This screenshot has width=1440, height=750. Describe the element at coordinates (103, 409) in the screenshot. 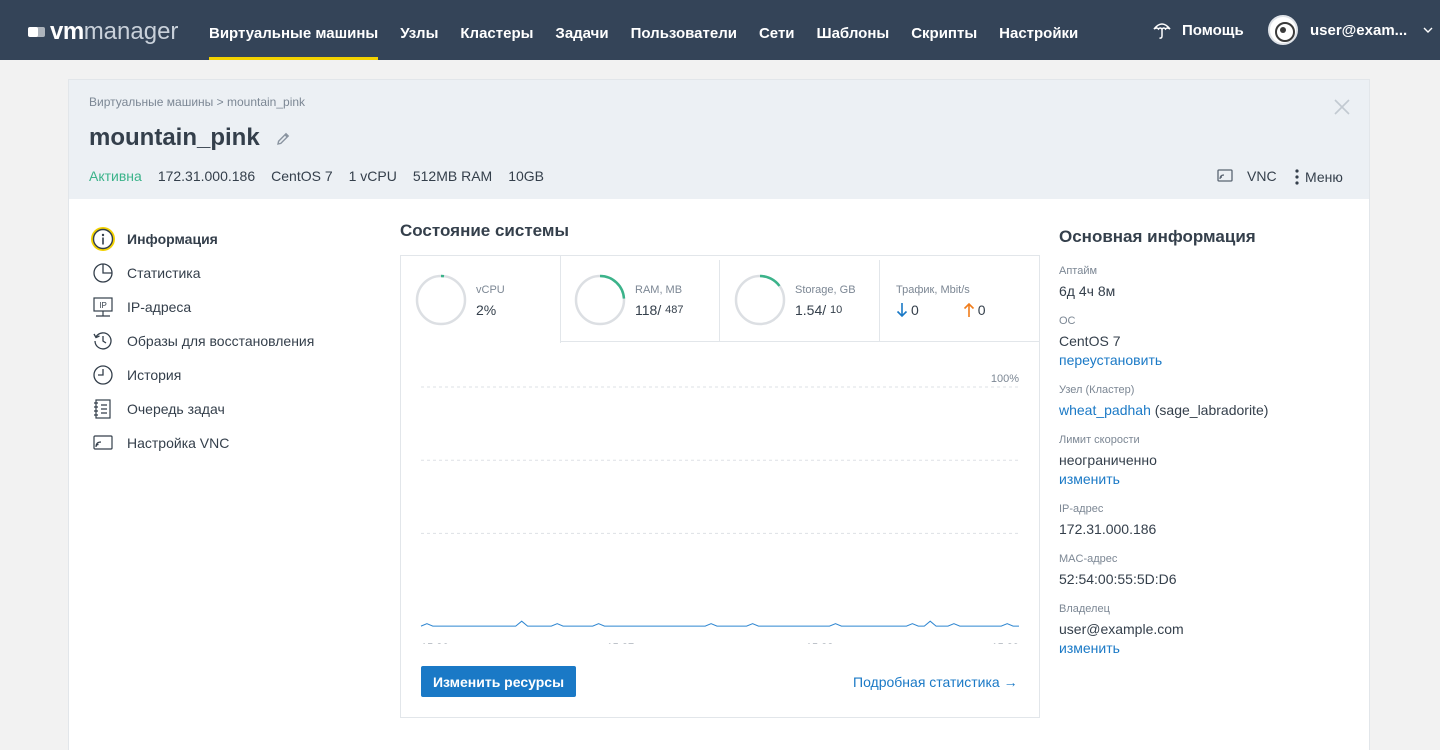

I see `task-queue-icon` at that location.